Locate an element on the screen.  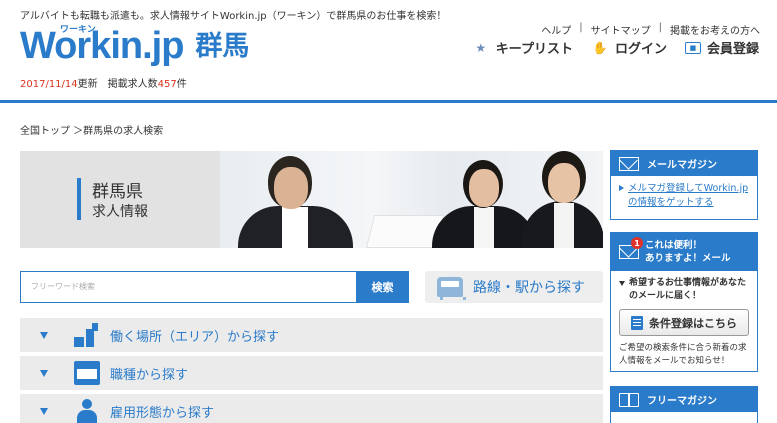
keep-list-label: キープリスト is located at coordinates (534, 49).